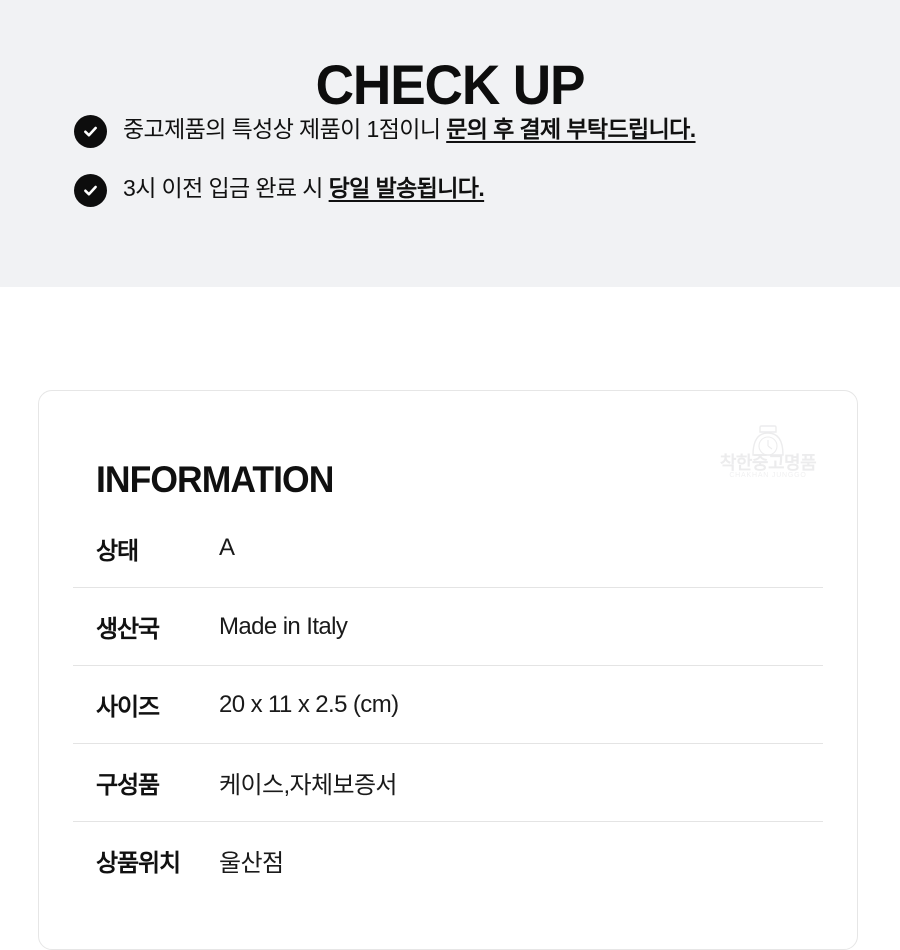  Describe the element at coordinates (285, 129) in the screenshot. I see `bullet-plain-text: 중고제품의 특성상 제품이 1점이니` at that location.